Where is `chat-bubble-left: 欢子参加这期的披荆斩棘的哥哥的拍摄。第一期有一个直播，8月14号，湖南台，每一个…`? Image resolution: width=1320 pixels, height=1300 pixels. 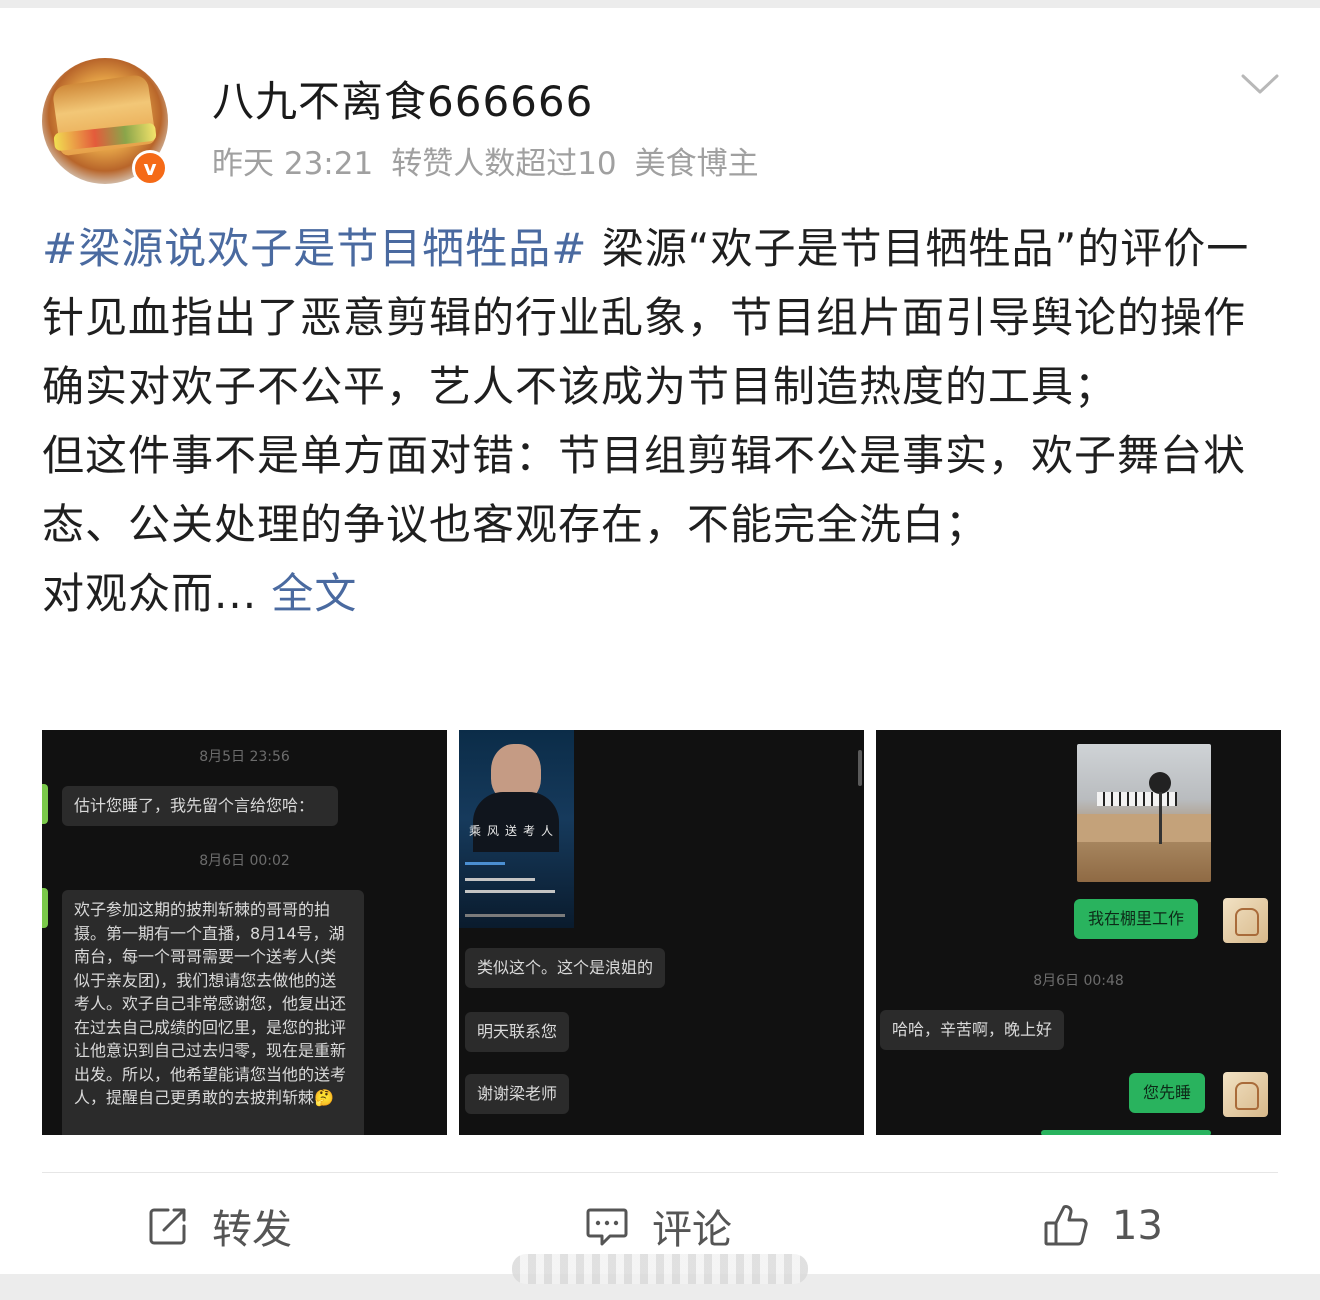
chat-bubble-left: 欢子参加这期的披荆斩棘的哥哥的拍摄。第一期有一个直播，8月14号，湖南台，每一个… is located at coordinates (213, 1012).